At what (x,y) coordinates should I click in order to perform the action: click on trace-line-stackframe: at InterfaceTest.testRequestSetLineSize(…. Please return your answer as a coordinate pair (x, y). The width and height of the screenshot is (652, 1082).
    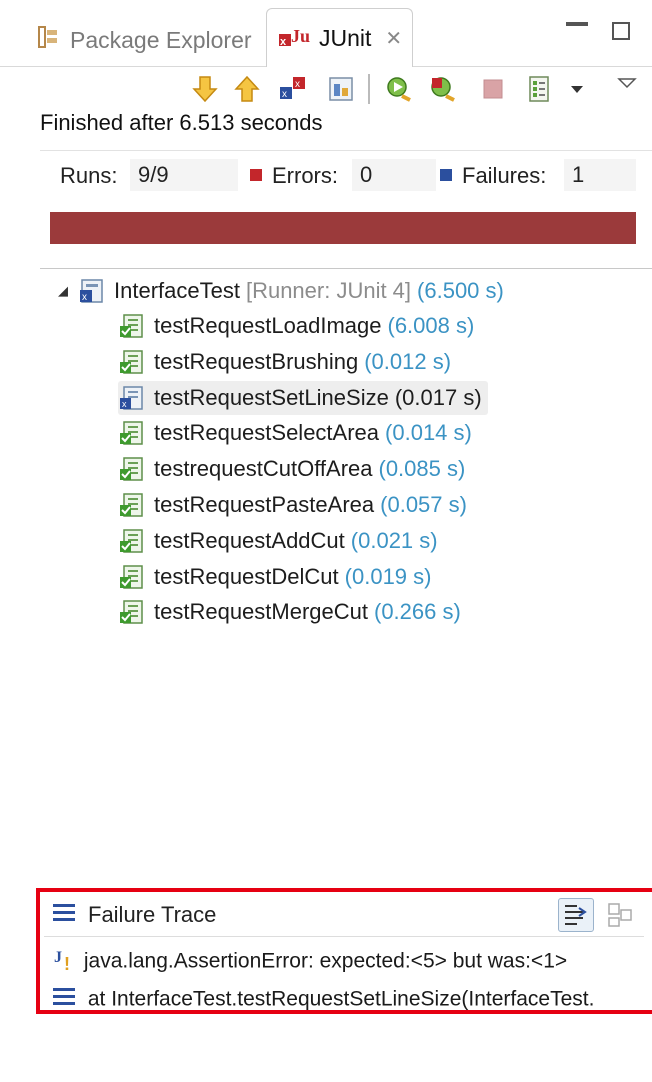
    Looking at the image, I should click on (323, 1000).